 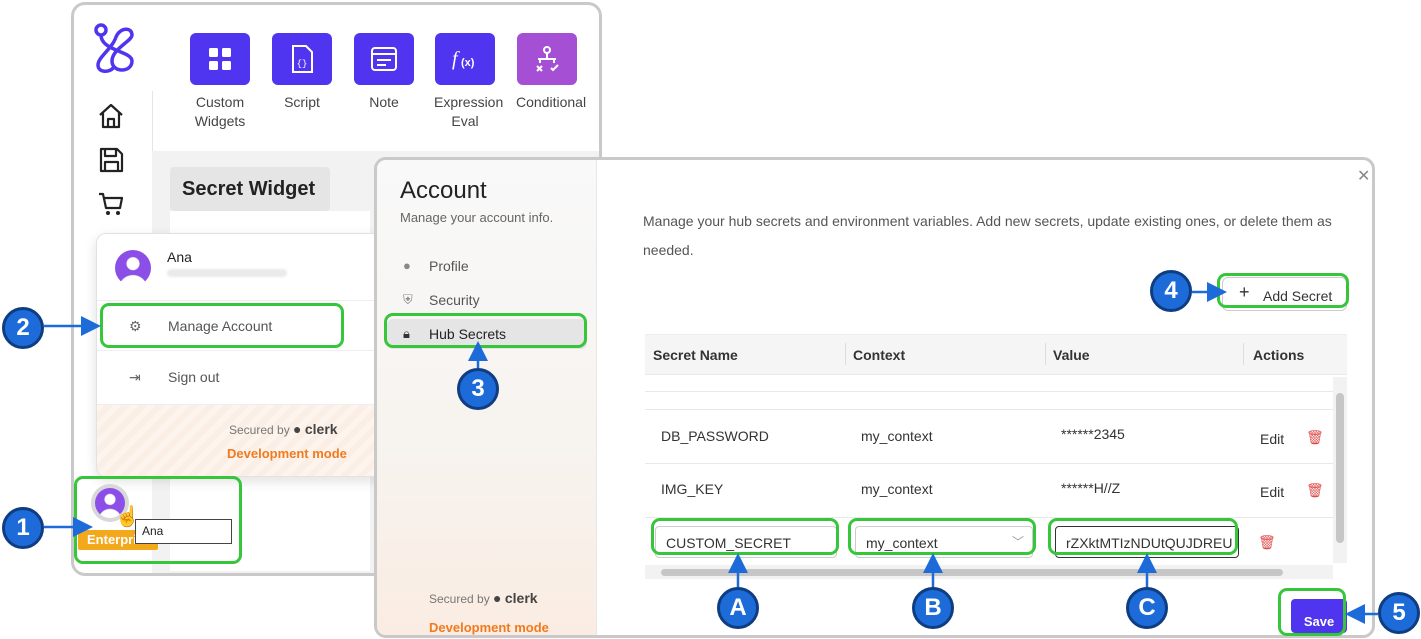 What do you see at coordinates (738, 608) in the screenshot?
I see `callout-badge-a: A` at bounding box center [738, 608].